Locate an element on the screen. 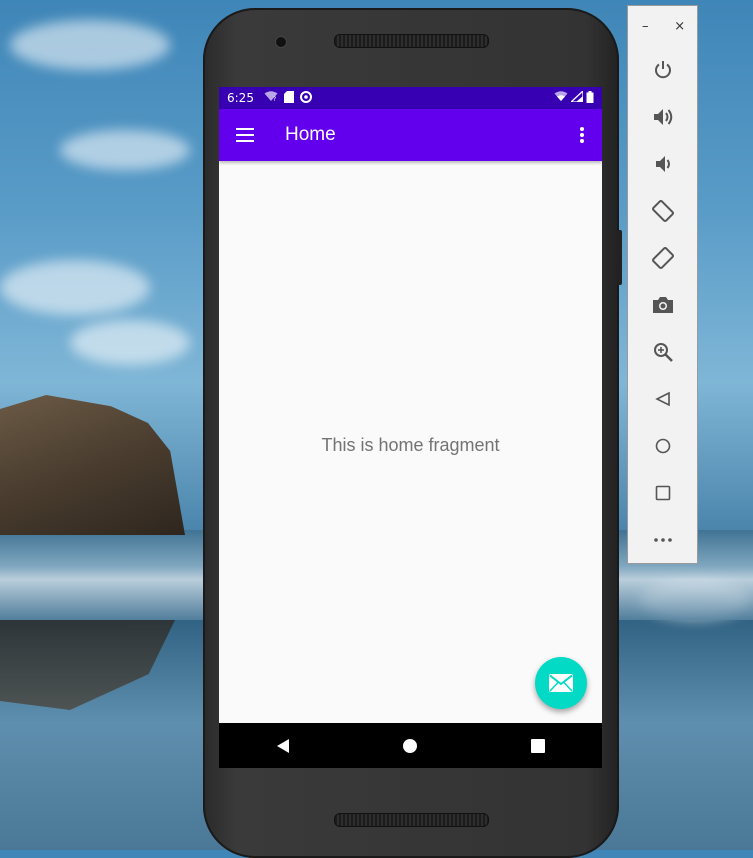 The height and width of the screenshot is (858, 753). nav-recents-button is located at coordinates (538, 746).